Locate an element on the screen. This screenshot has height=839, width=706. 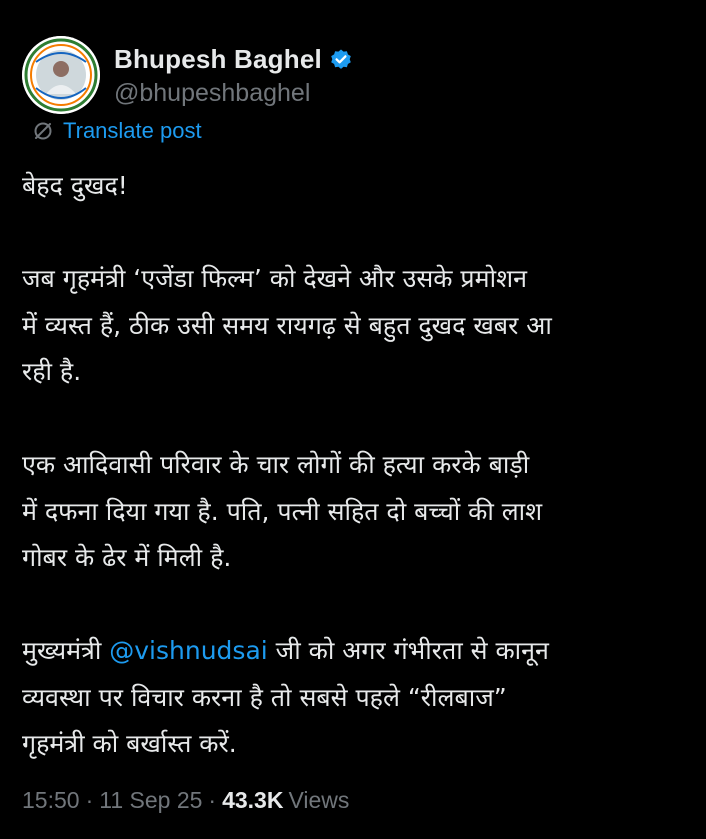
globe-icon is located at coordinates (43, 131).